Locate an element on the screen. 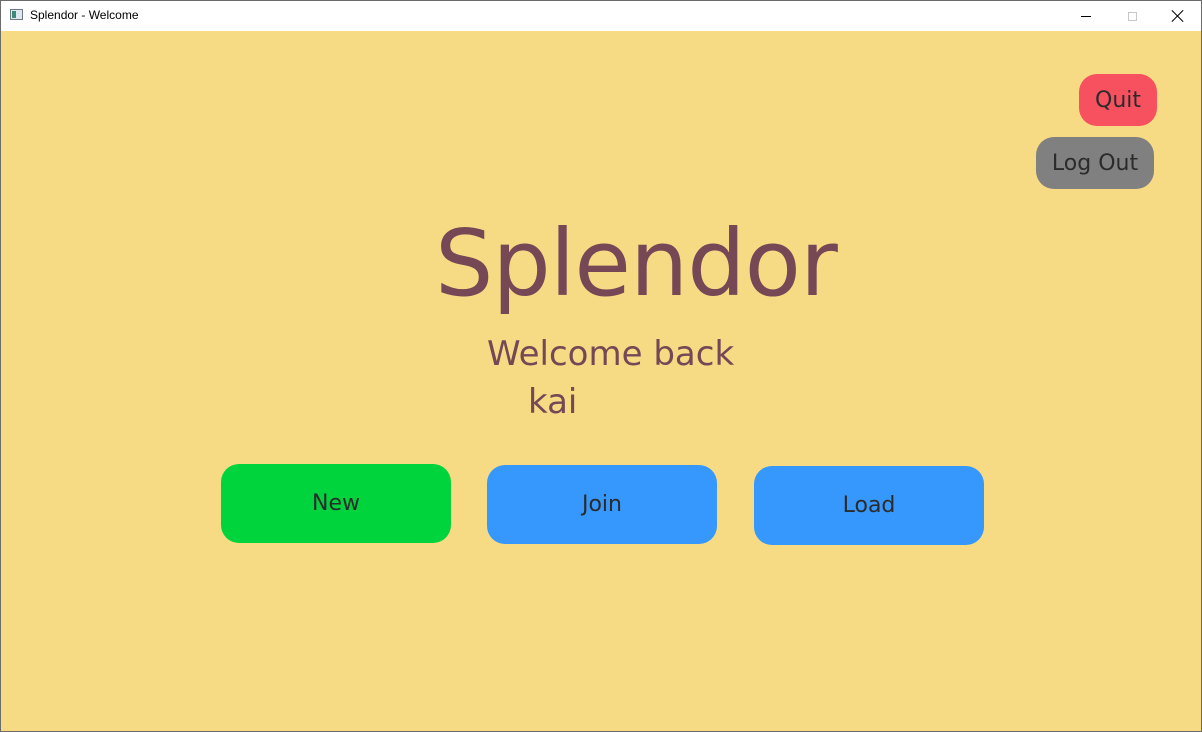  close-icon is located at coordinates (1178, 16).